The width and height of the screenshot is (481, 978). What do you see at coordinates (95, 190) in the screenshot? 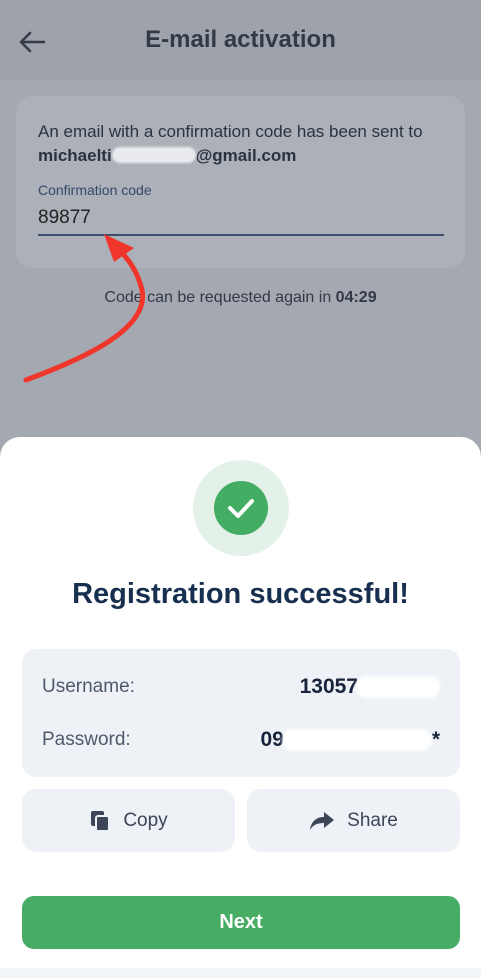
I see `confirmation-code-label: Confirmation code` at bounding box center [95, 190].